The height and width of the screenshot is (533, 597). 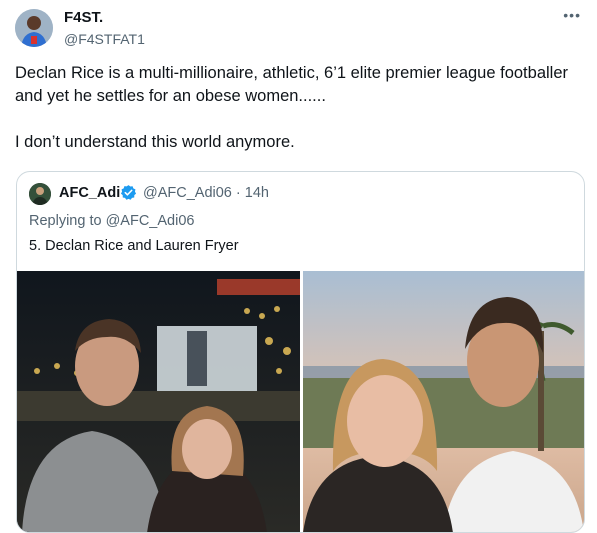 What do you see at coordinates (83, 17) in the screenshot?
I see `author-name: F4ST.` at bounding box center [83, 17].